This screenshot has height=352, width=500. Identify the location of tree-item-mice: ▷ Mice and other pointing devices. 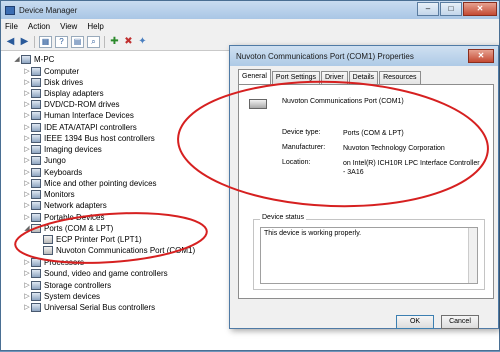
(90, 183).